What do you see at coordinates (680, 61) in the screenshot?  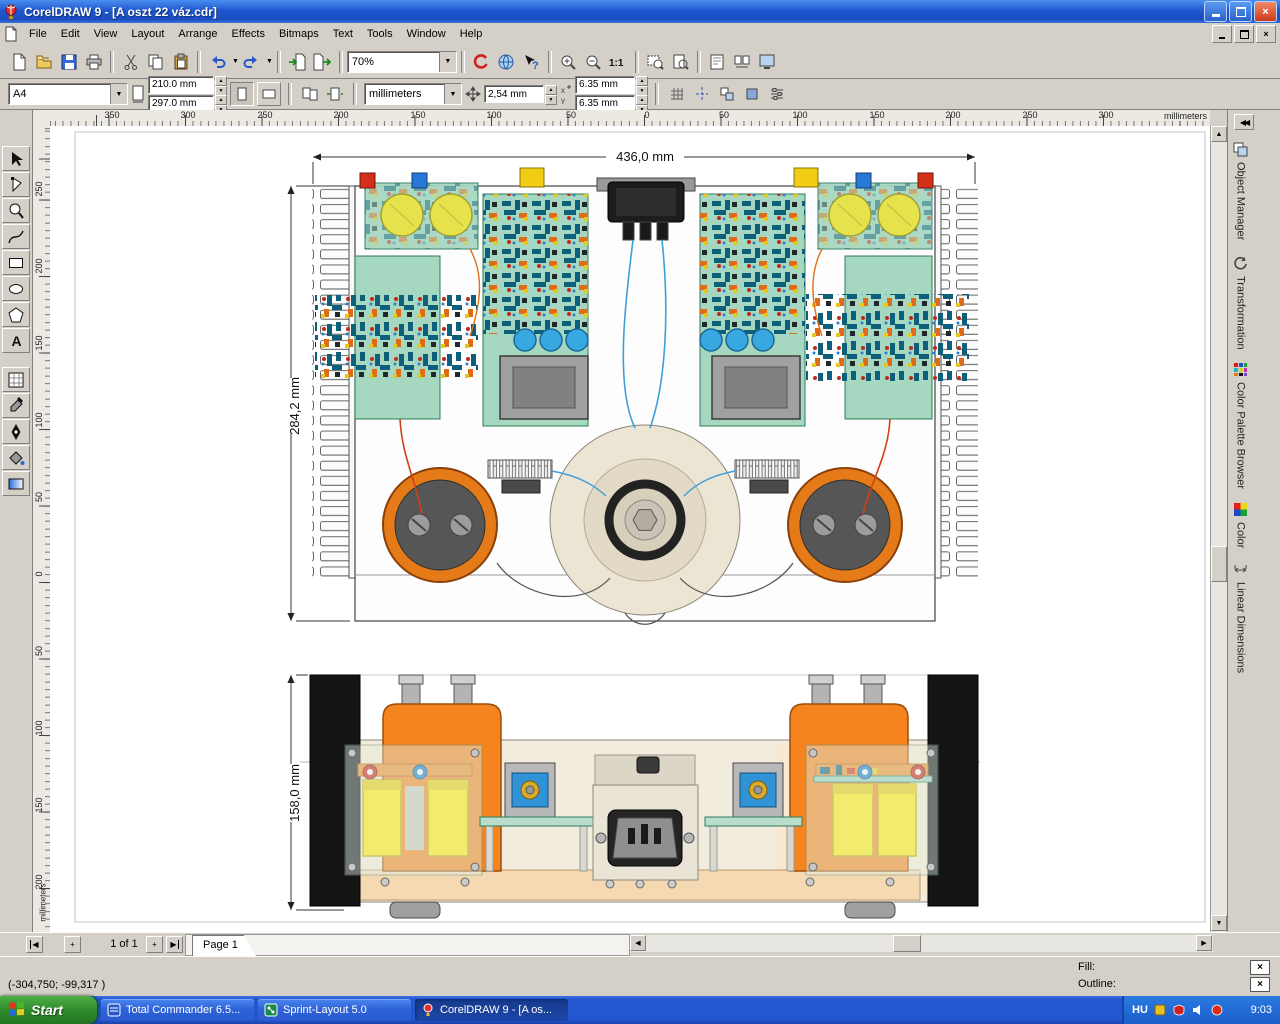 I see `zoom-to-page-button` at bounding box center [680, 61].